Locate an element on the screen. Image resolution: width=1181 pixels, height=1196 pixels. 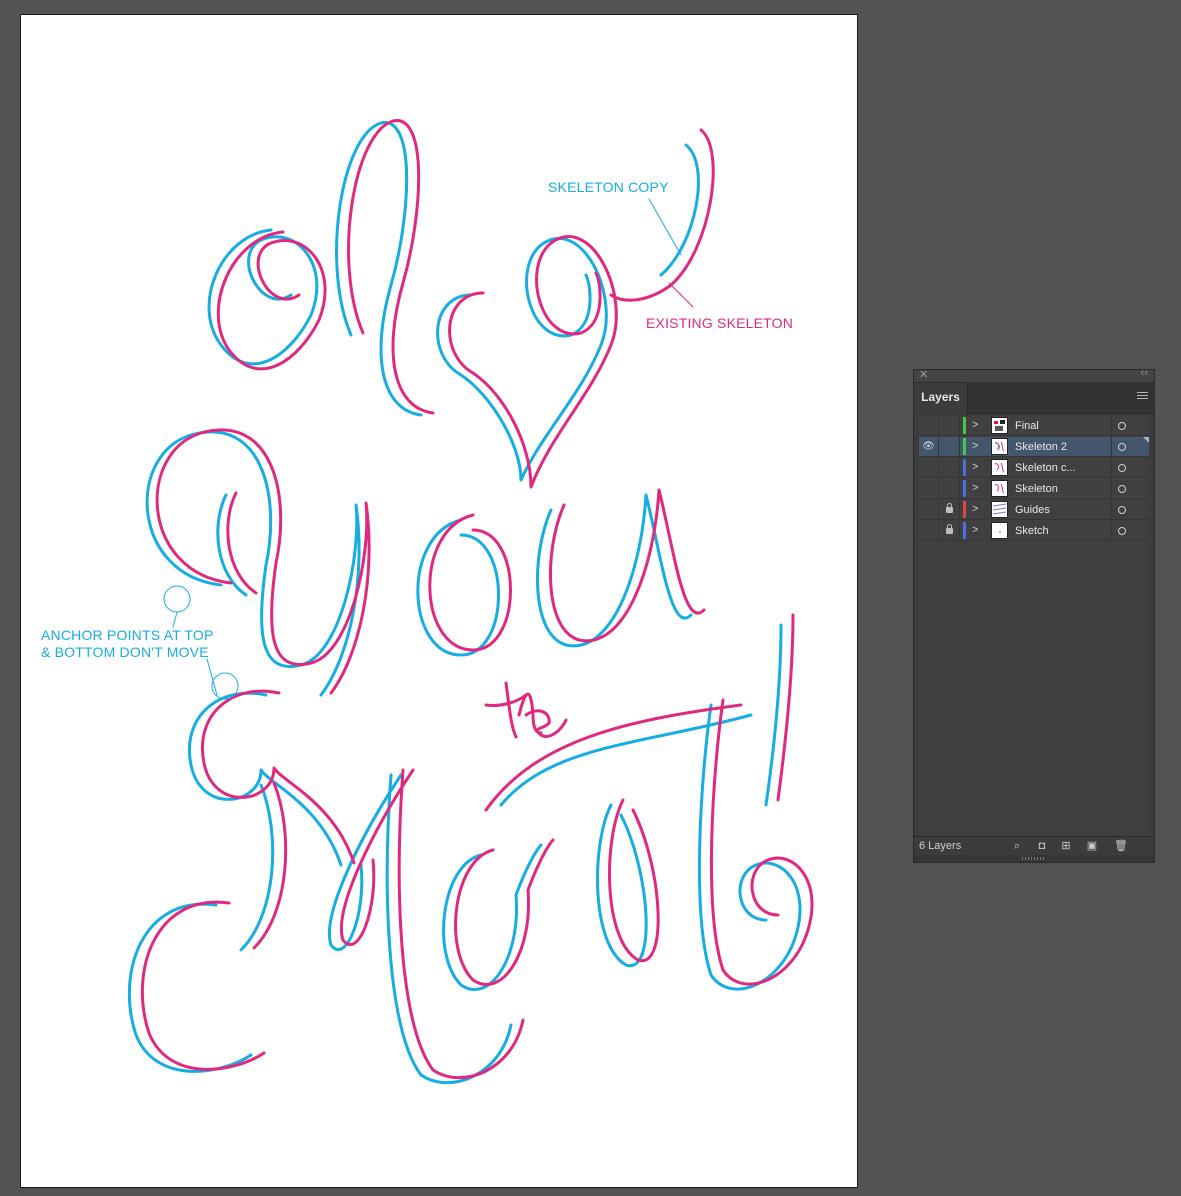
tab-layers: Layers is located at coordinates (941, 398).